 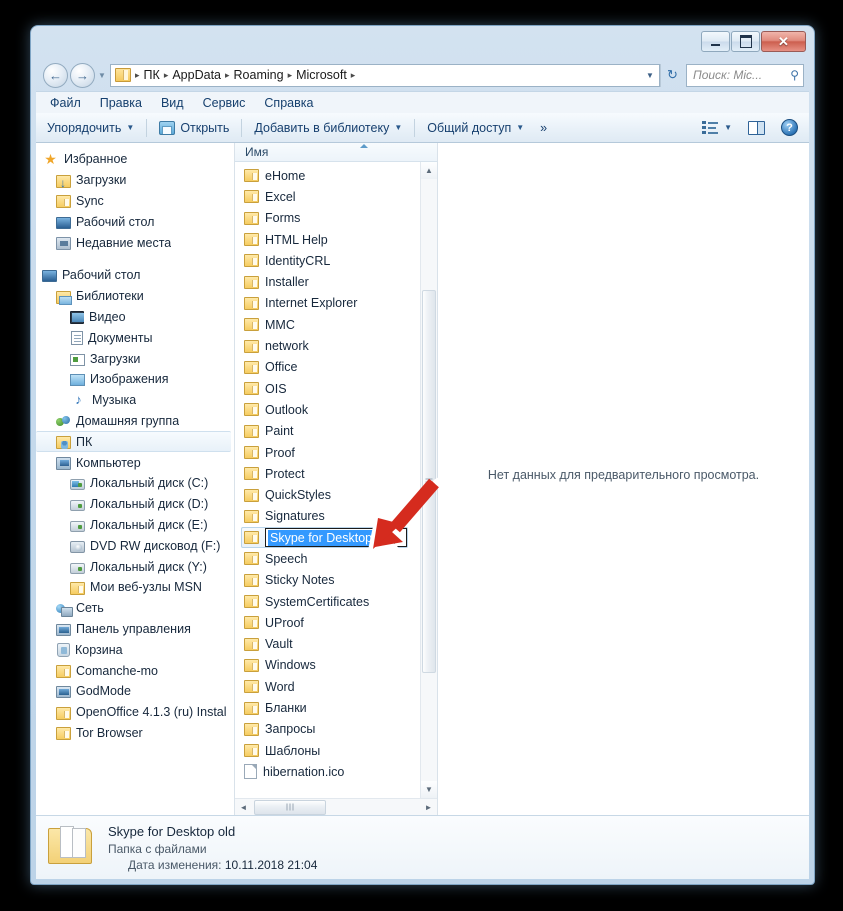 What do you see at coordinates (288, 103) in the screenshot?
I see `menu-help: Справка` at bounding box center [288, 103].